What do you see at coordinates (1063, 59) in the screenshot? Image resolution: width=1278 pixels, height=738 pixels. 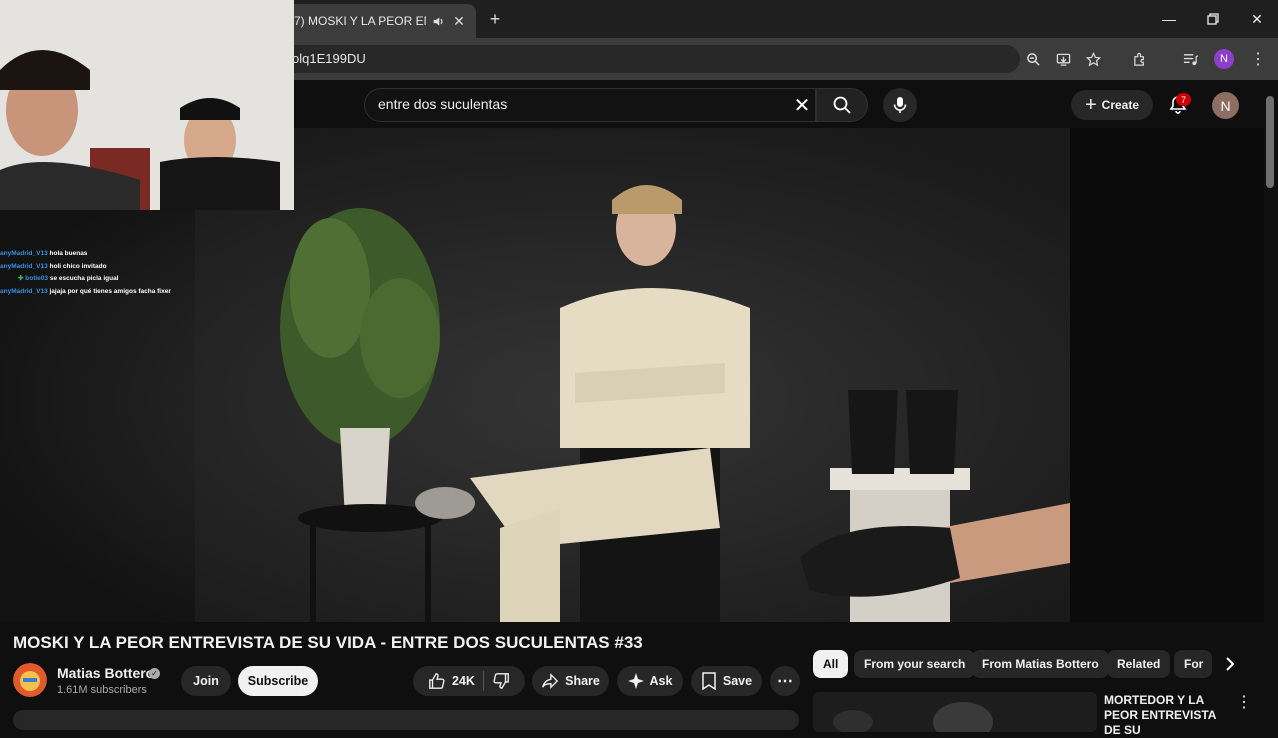 I see `install-app-icon` at bounding box center [1063, 59].